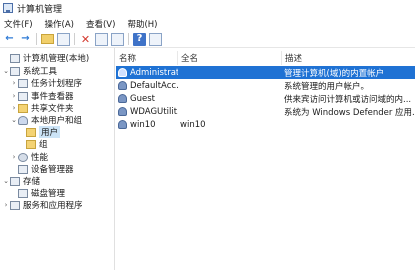  What do you see at coordinates (52, 97) in the screenshot?
I see `tree-item-label: 事件查看器` at bounding box center [52, 97].